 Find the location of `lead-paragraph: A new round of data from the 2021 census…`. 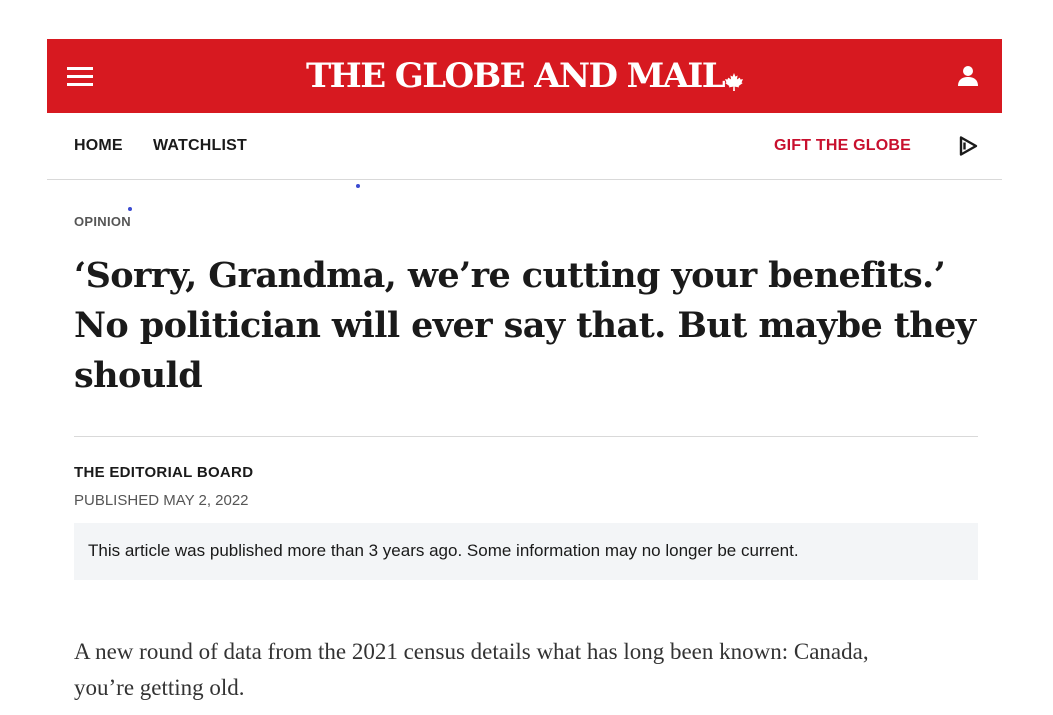

lead-paragraph: A new round of data from the 2021 census… is located at coordinates (471, 669).